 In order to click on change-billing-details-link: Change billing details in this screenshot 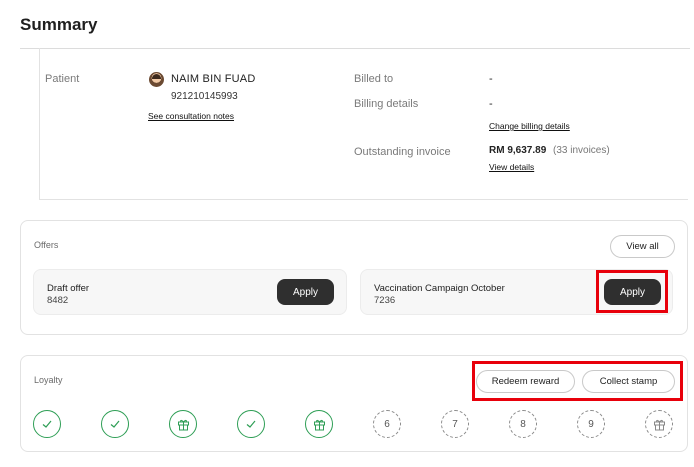, I will do `click(529, 126)`.